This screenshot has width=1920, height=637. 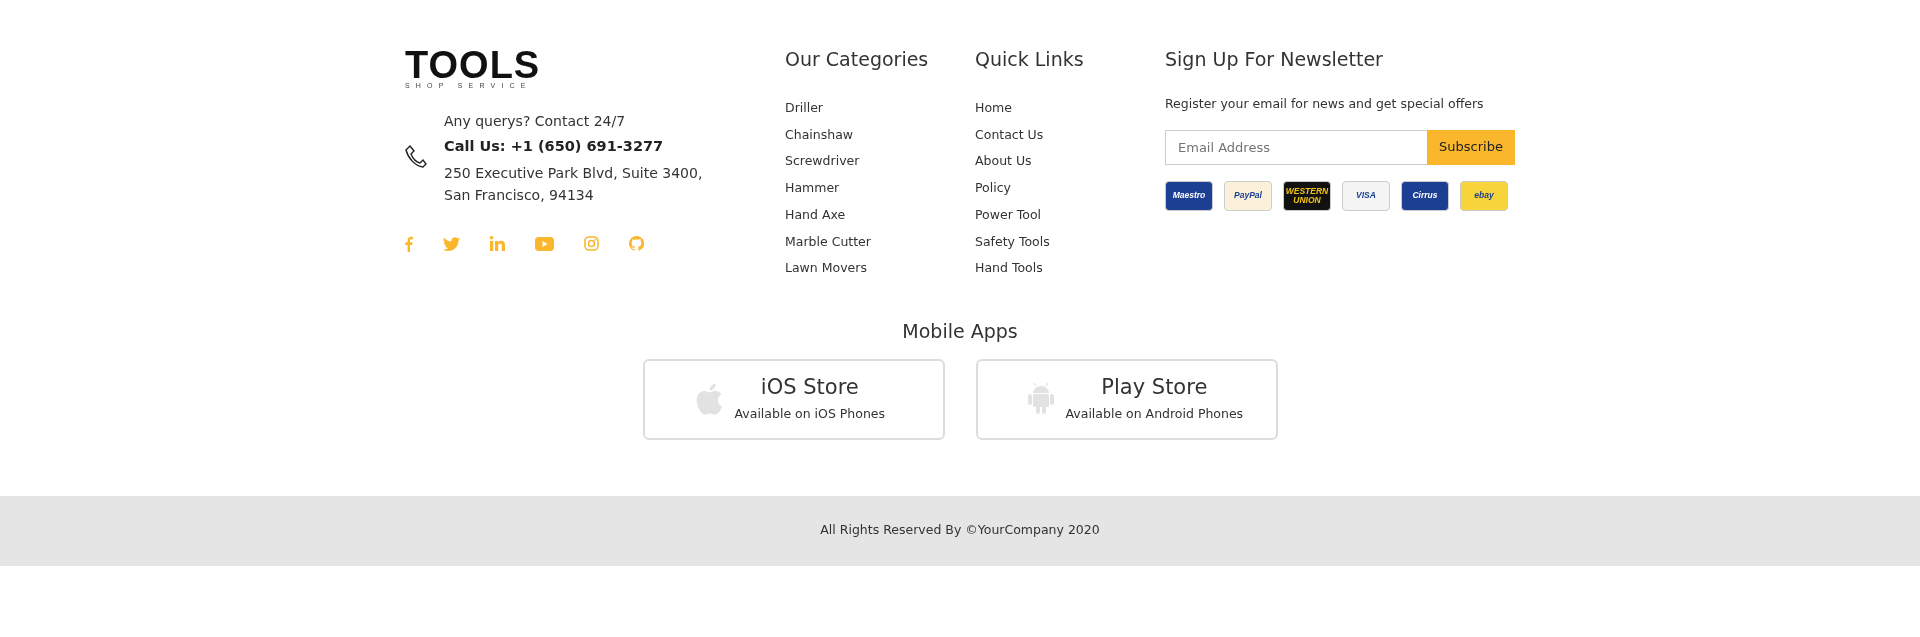 I want to click on app-store-card: Play Store Available on Android Phones, so click(x=1126, y=399).